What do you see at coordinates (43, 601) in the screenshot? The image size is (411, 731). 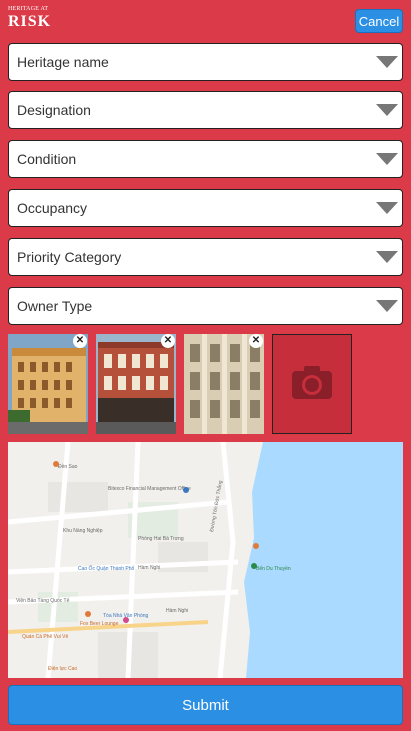 I see `map-label: Viện Bảo Tàng Quốc Tế` at bounding box center [43, 601].